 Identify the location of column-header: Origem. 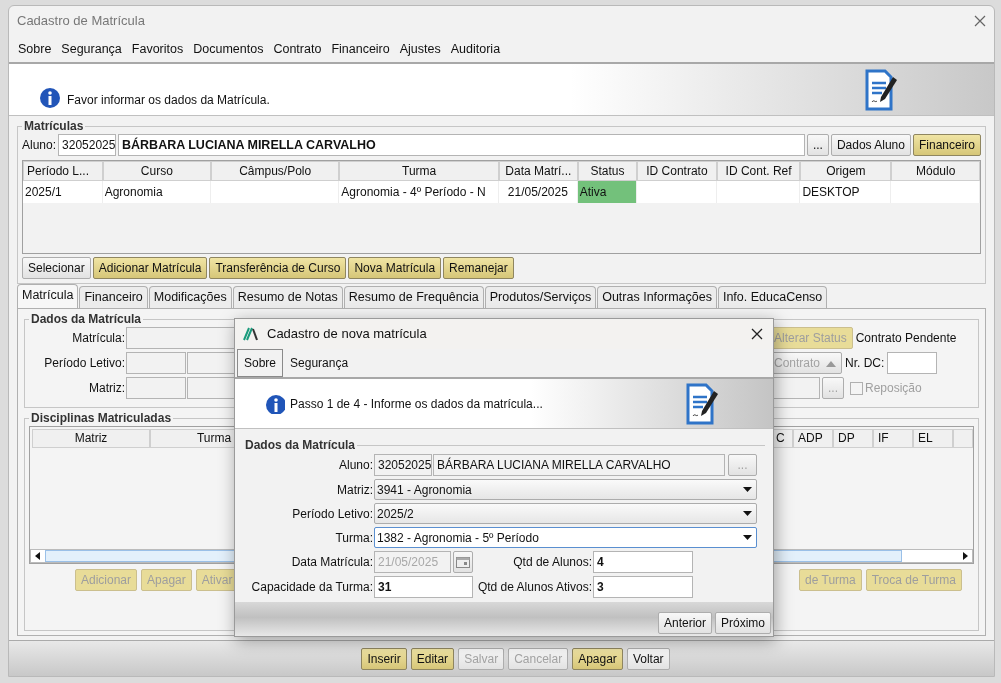
(846, 171).